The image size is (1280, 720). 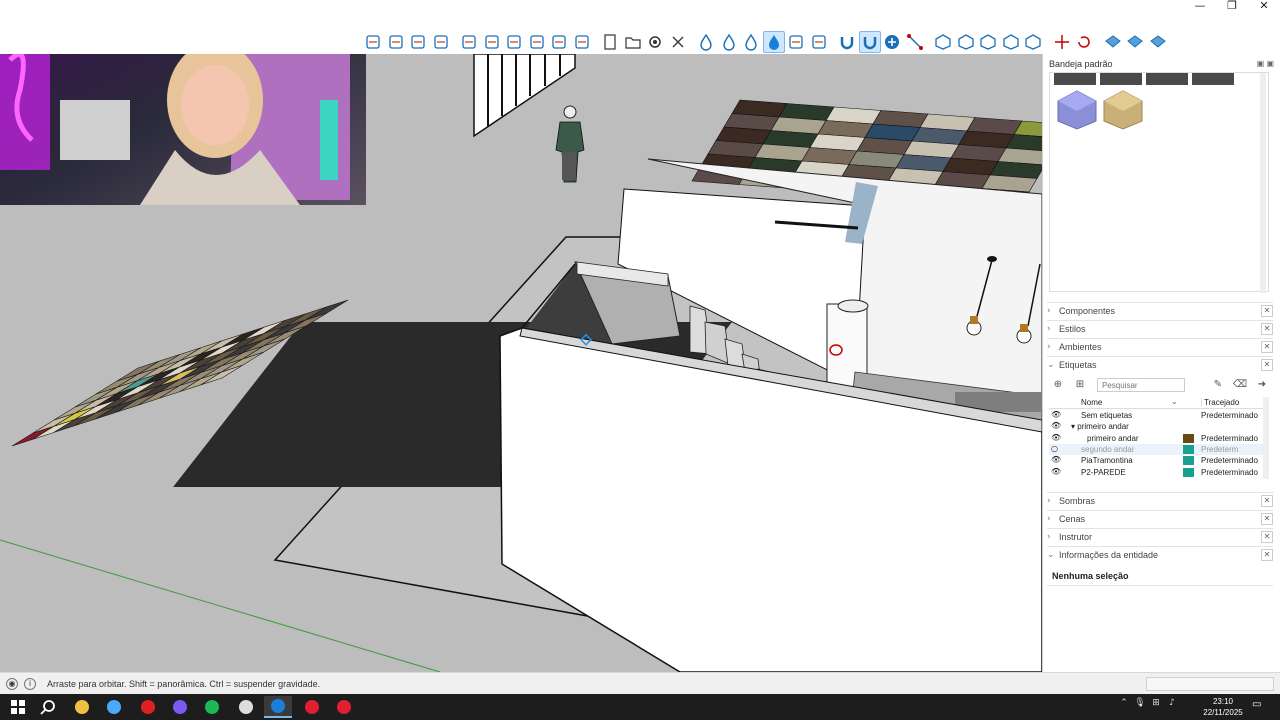 What do you see at coordinates (180, 707) in the screenshot?
I see `discord-taskbar-button` at bounding box center [180, 707].